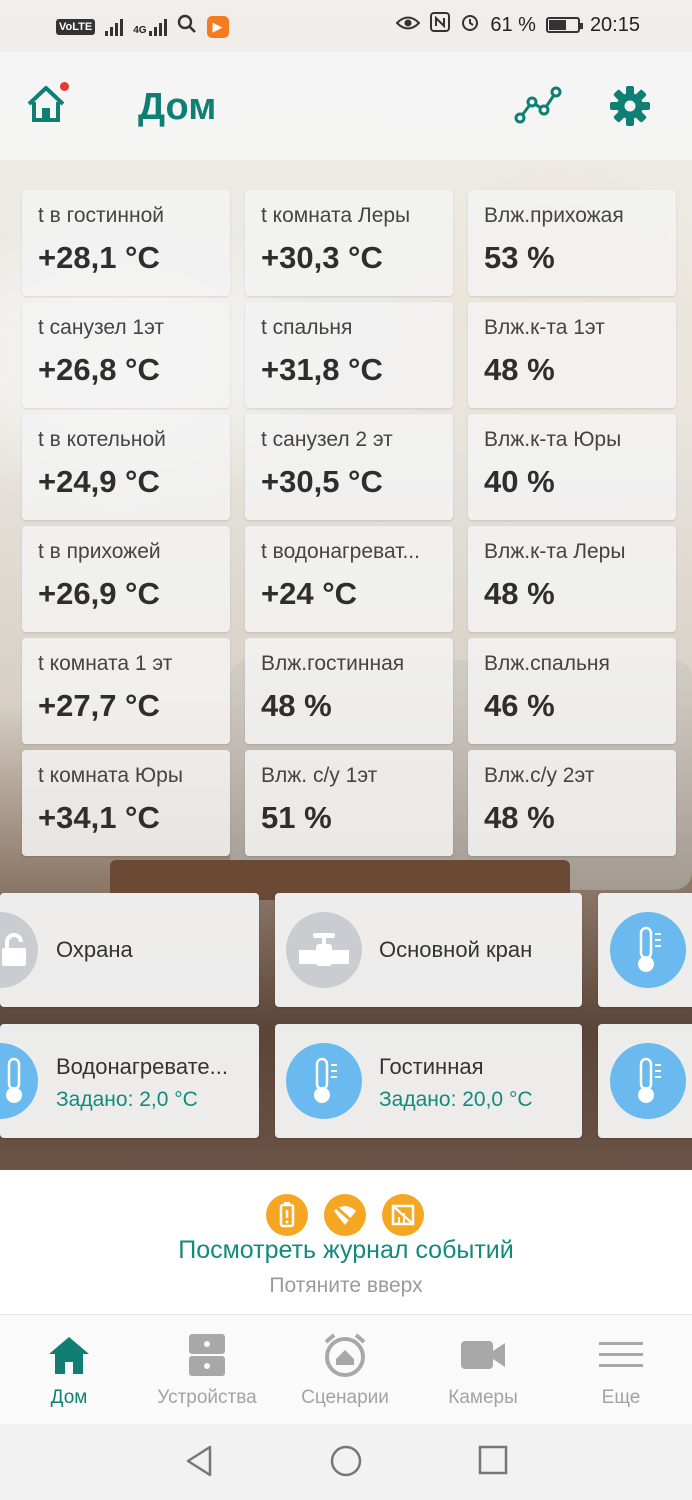 The width and height of the screenshot is (692, 1500). Describe the element at coordinates (217, 27) in the screenshot. I see `play-icon: ▶` at that location.